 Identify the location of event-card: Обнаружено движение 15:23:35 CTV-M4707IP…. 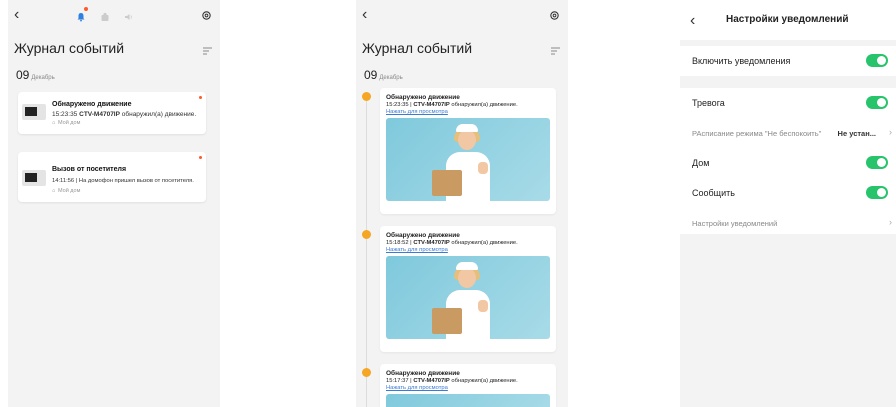
(112, 113).